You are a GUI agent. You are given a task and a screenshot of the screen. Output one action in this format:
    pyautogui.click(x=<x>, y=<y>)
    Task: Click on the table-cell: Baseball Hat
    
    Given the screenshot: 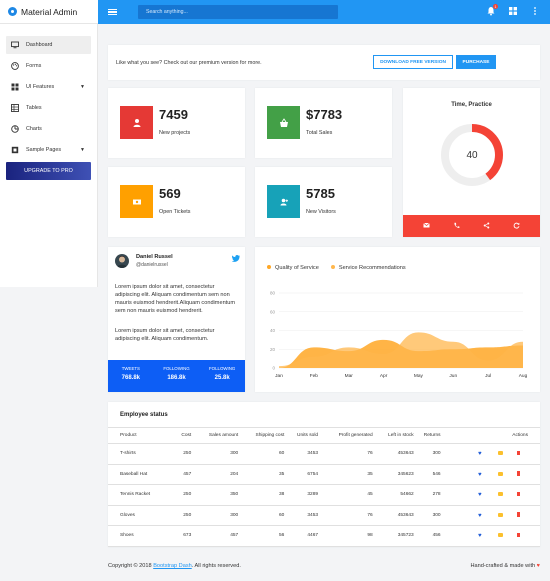 What is the action you would take?
    pyautogui.click(x=142, y=474)
    